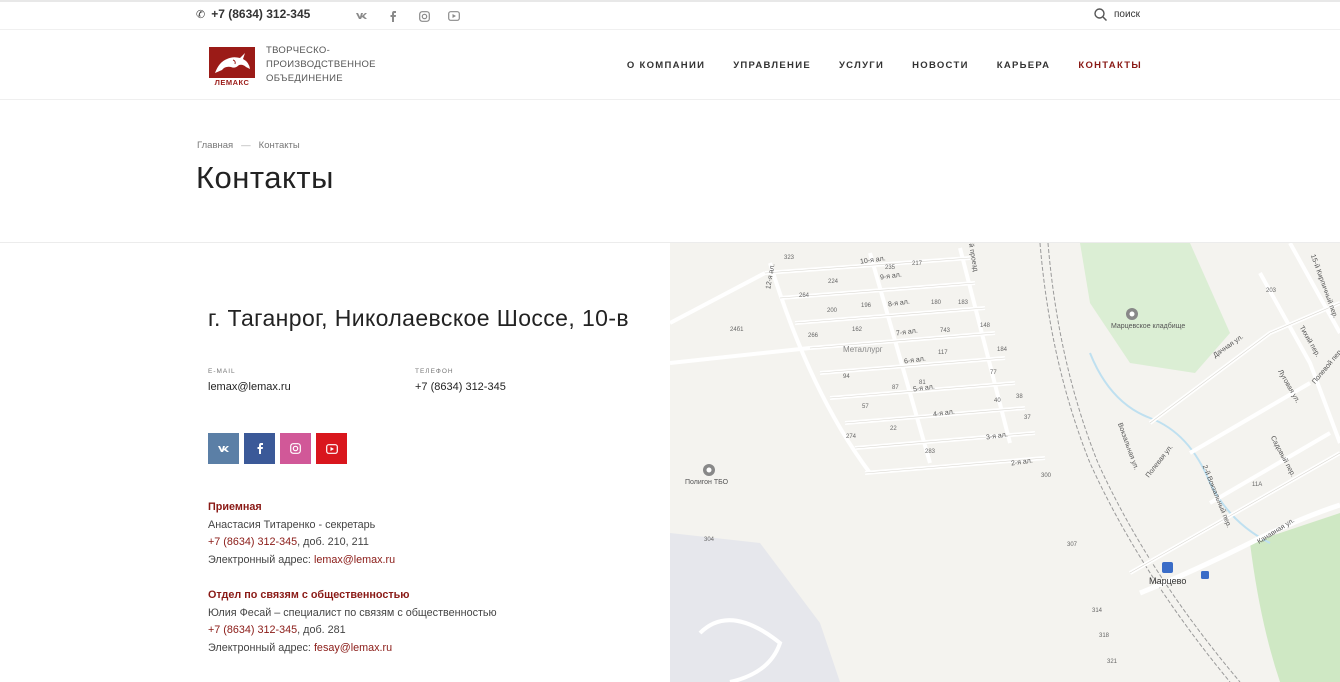 The image size is (1340, 682). Describe the element at coordinates (997, 401) in the screenshot. I see `map-number: 40` at that location.